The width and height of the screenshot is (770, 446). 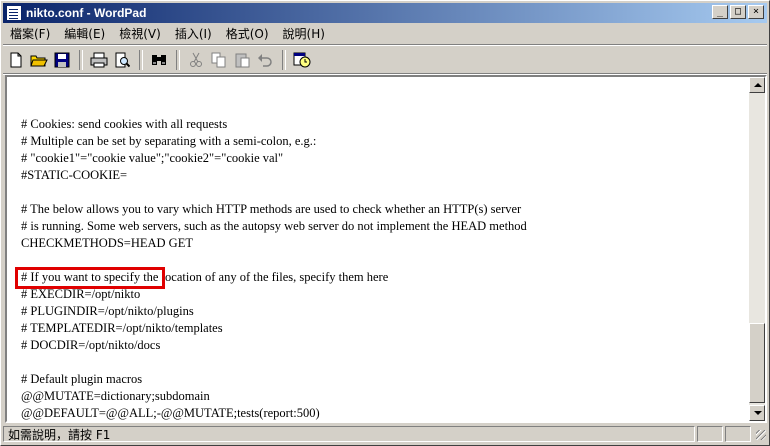 What do you see at coordinates (385, 45) in the screenshot?
I see `menu-divider` at bounding box center [385, 45].